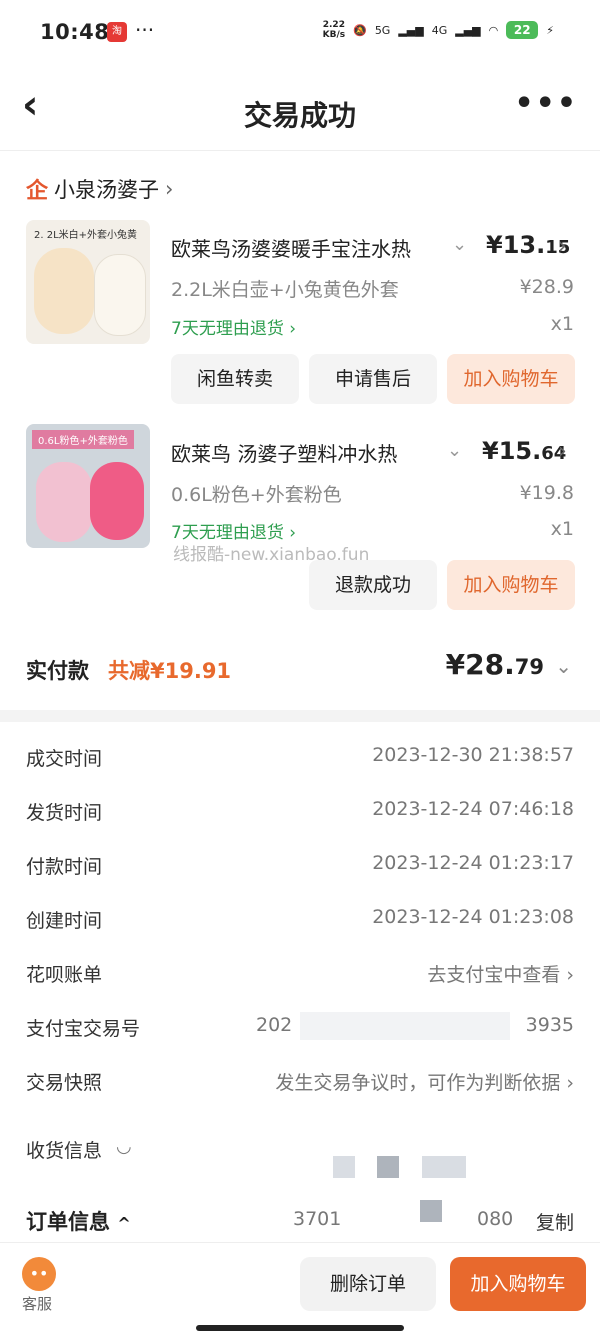 The height and width of the screenshot is (1336, 600). What do you see at coordinates (300, 1328) in the screenshot?
I see `home-indicator` at bounding box center [300, 1328].